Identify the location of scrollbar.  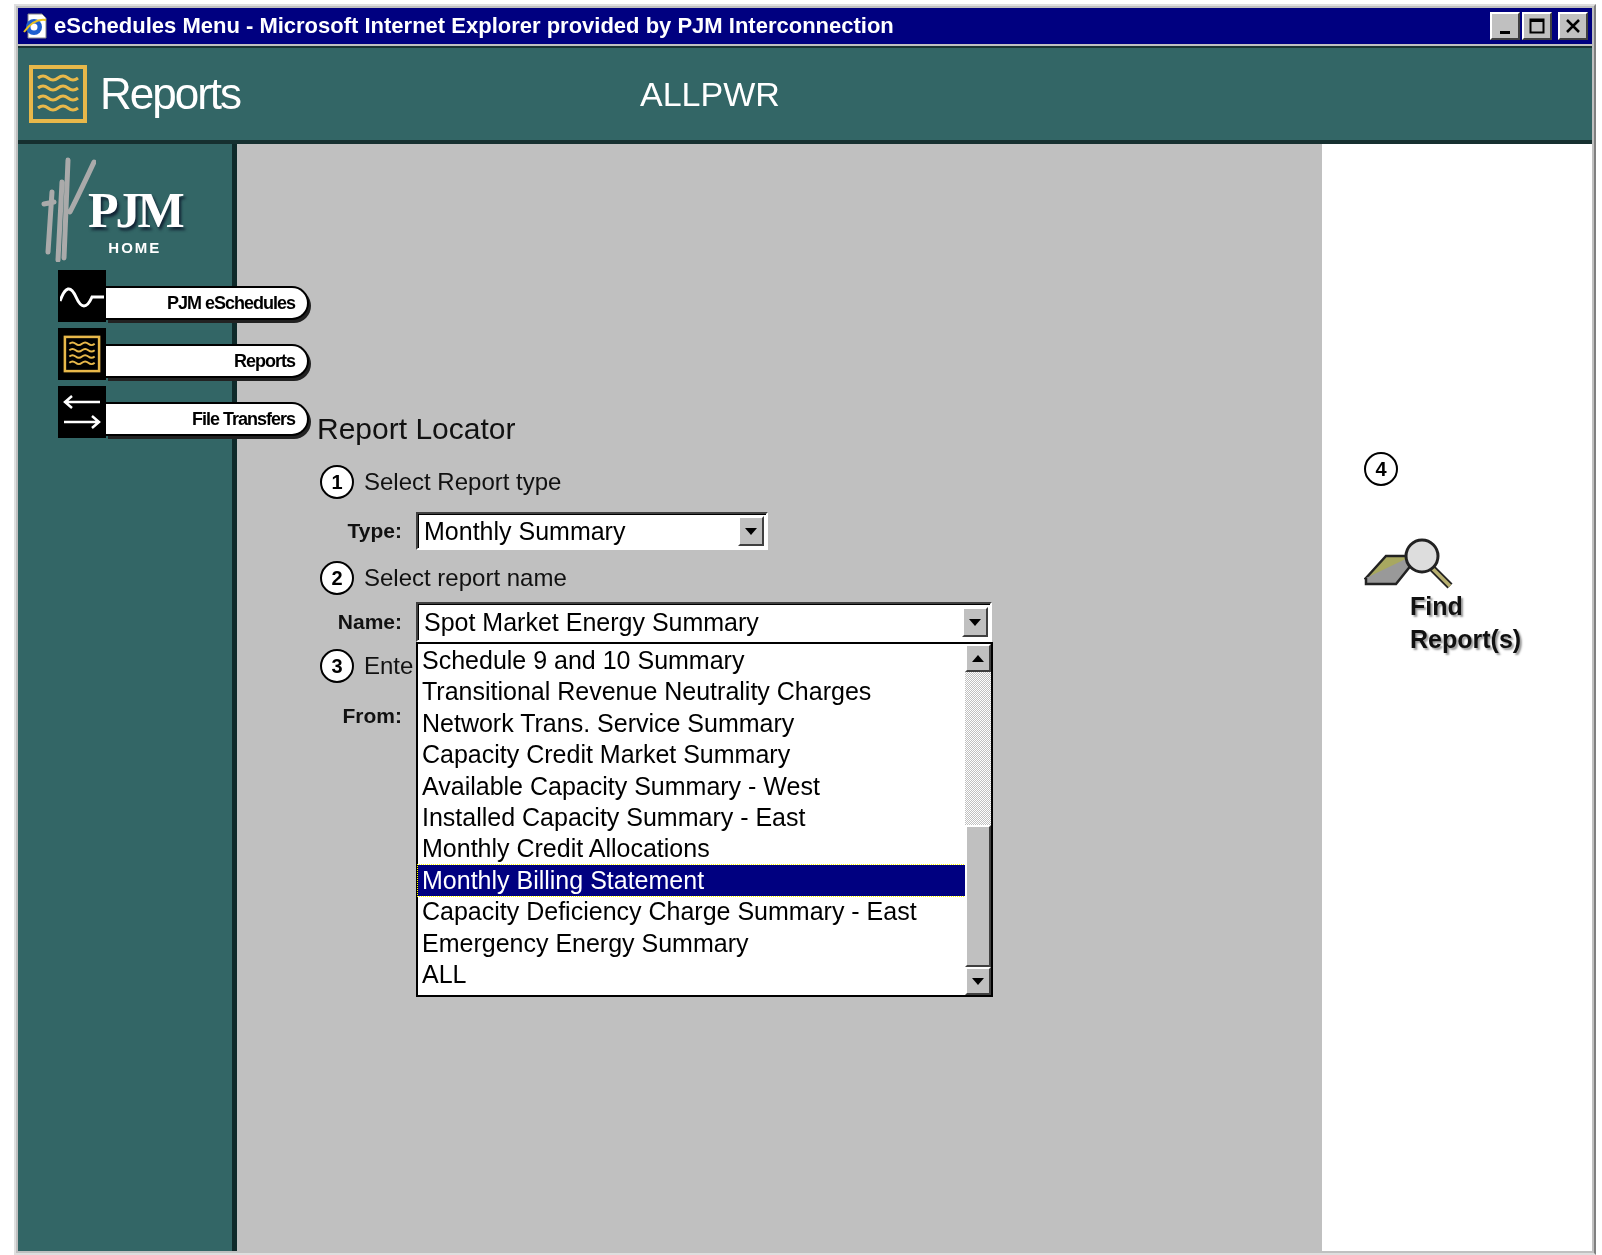
(978, 819).